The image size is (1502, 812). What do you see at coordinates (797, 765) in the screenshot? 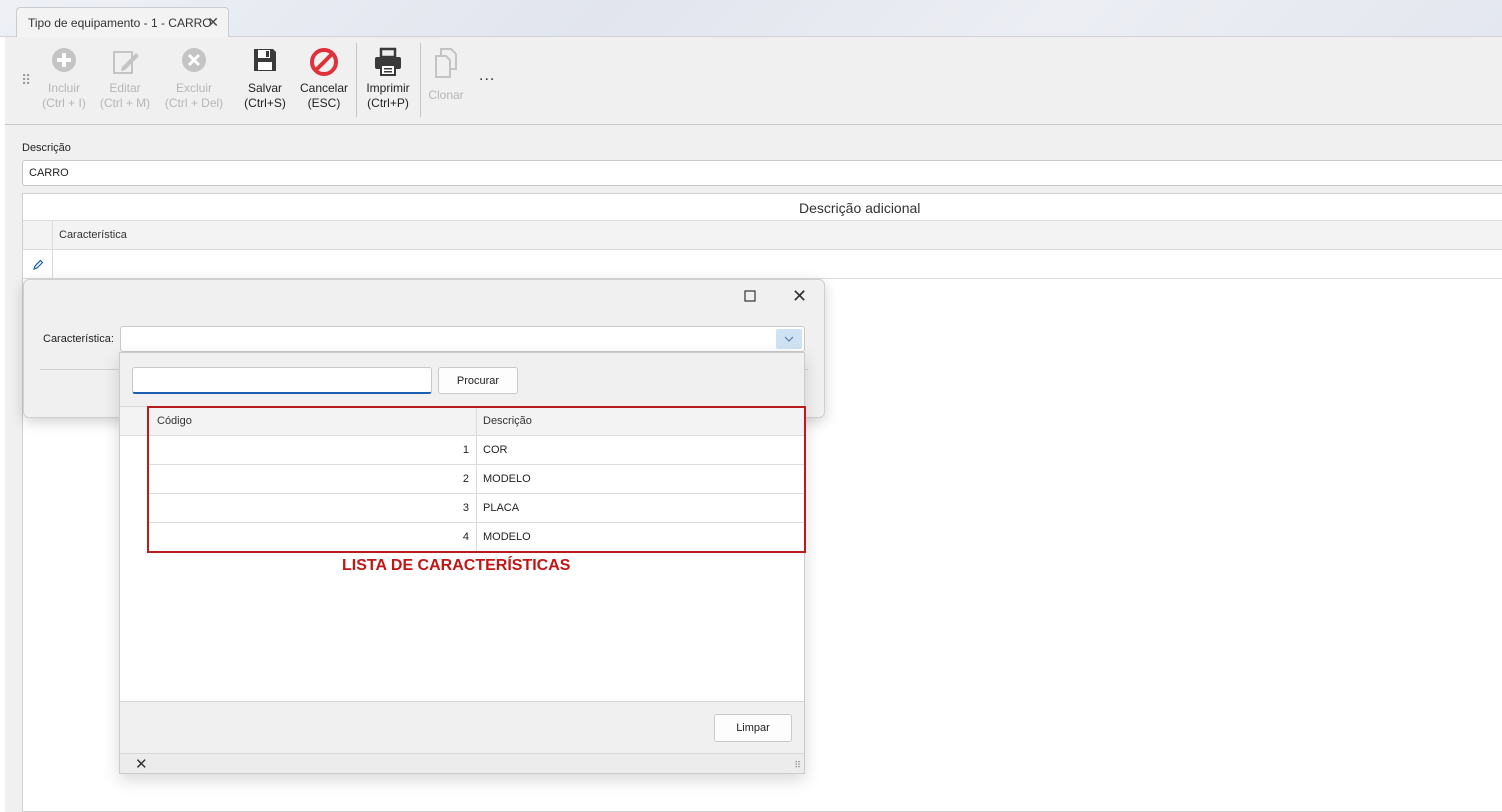
I see `resize-grip-icon: ⠿` at bounding box center [797, 765].